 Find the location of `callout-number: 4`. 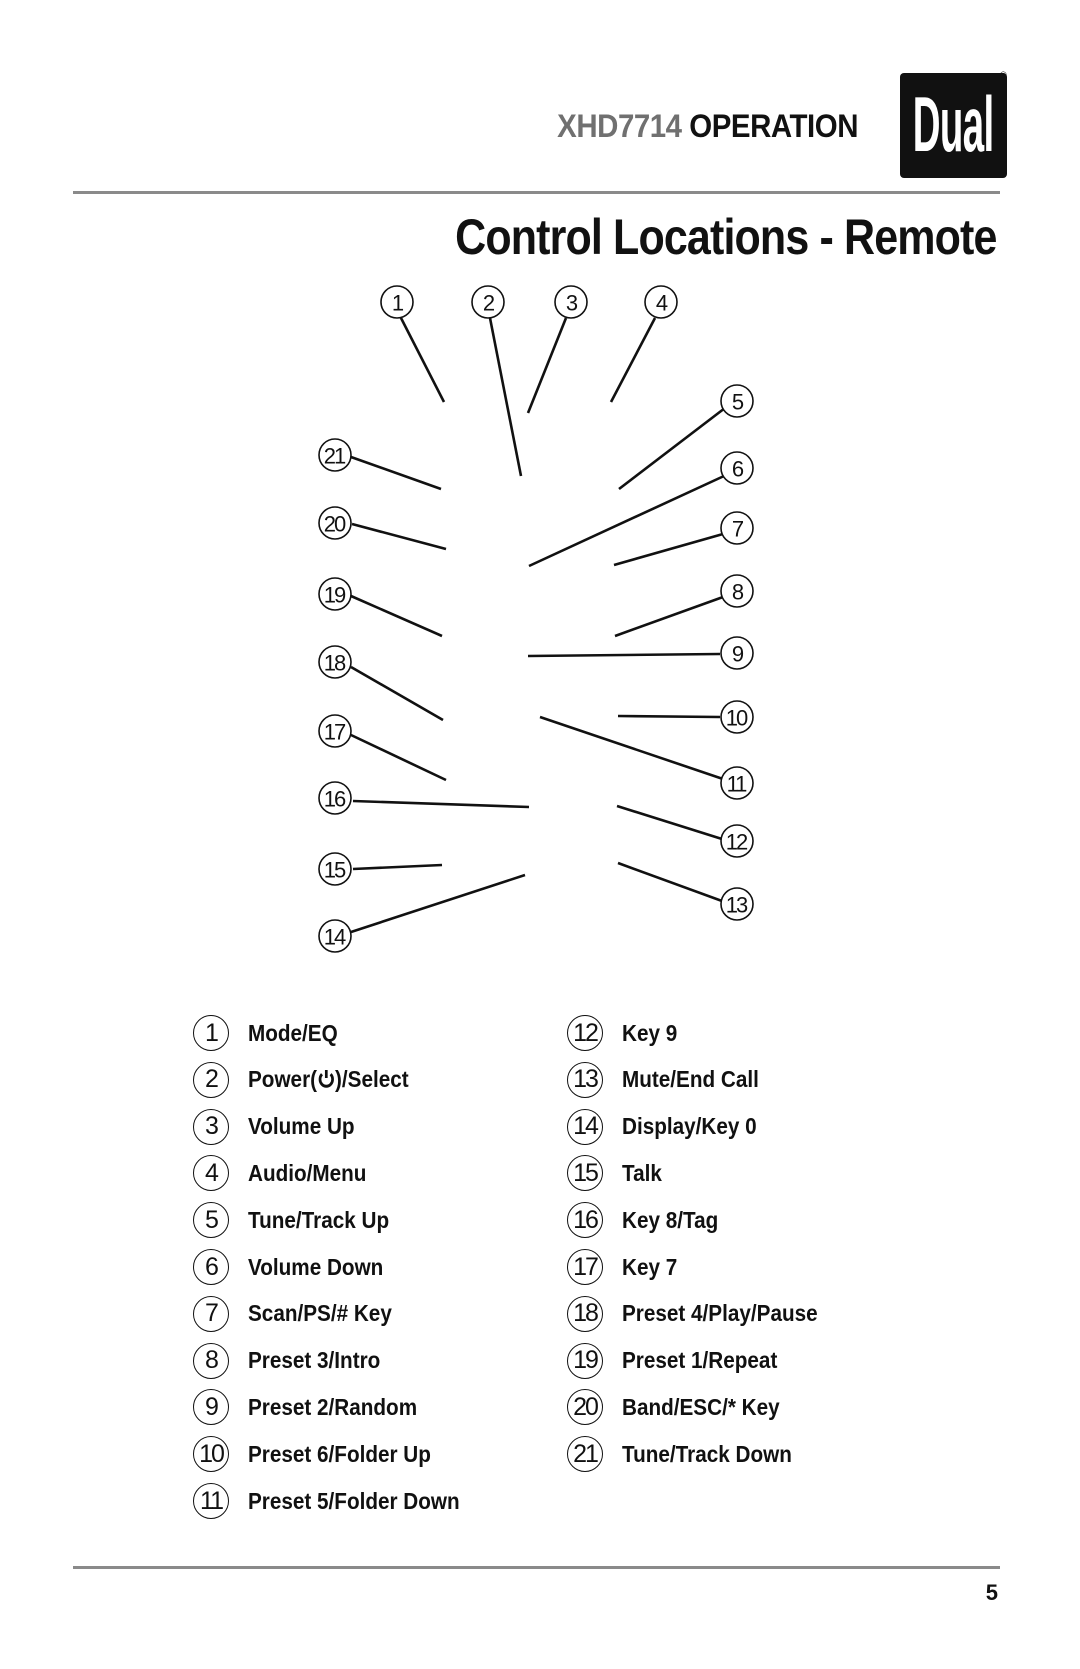

callout-number: 4 is located at coordinates (662, 303).